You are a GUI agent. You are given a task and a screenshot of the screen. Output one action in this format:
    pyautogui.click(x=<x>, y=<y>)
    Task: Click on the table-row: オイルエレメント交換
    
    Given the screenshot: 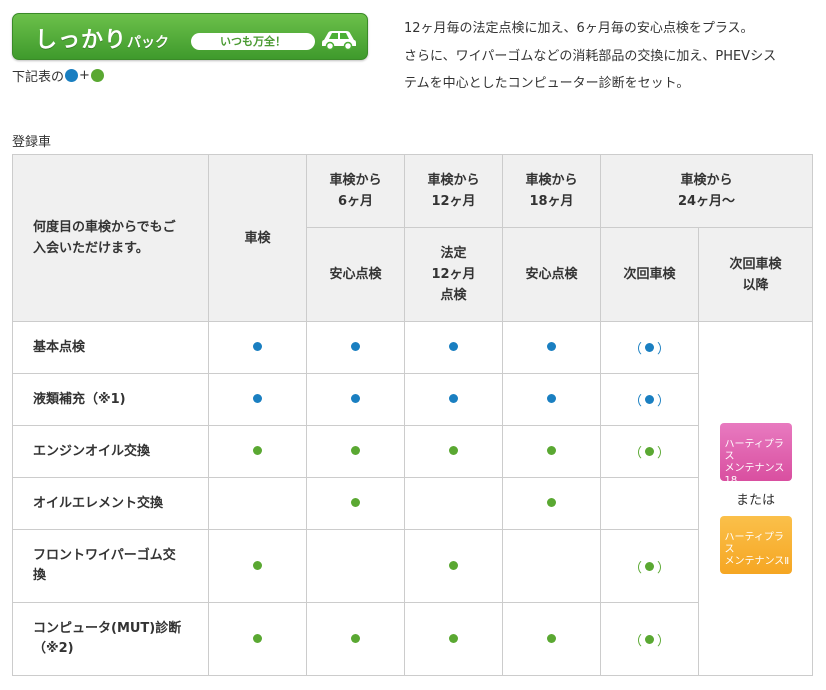 What is the action you would take?
    pyautogui.click(x=412, y=503)
    